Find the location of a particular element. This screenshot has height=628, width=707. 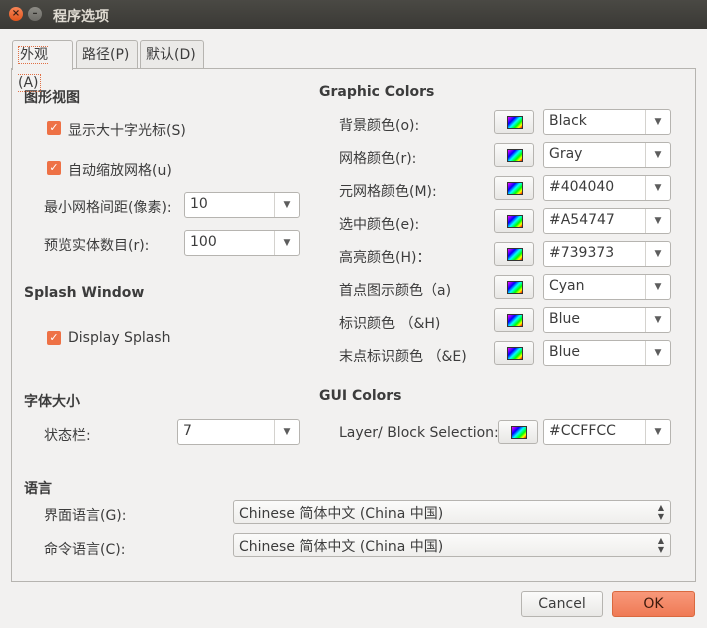

end-handle-color-combo: Blue ▼ is located at coordinates (607, 353).